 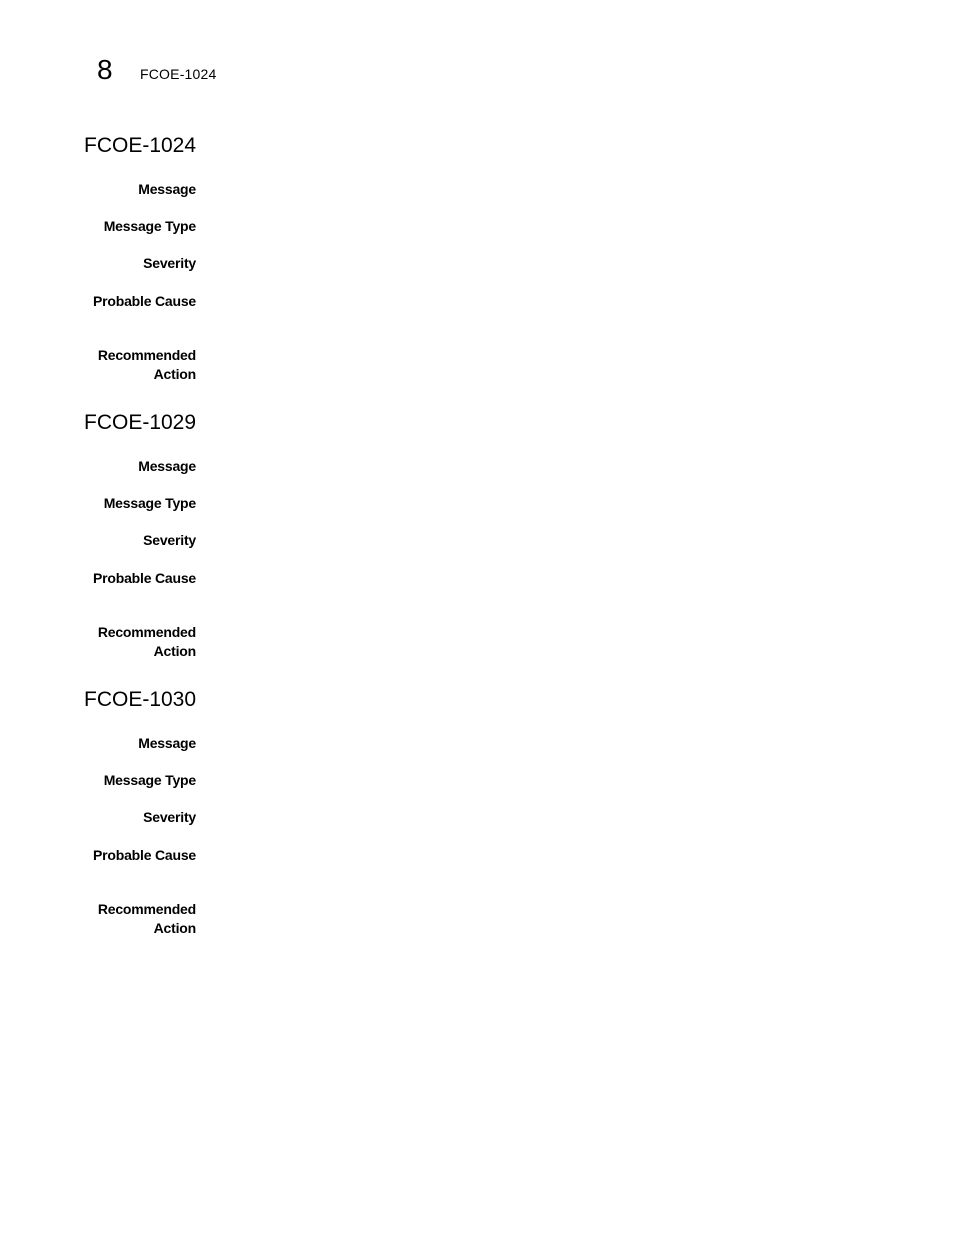 I want to click on section-title: FCOE-1024, so click(x=140, y=145).